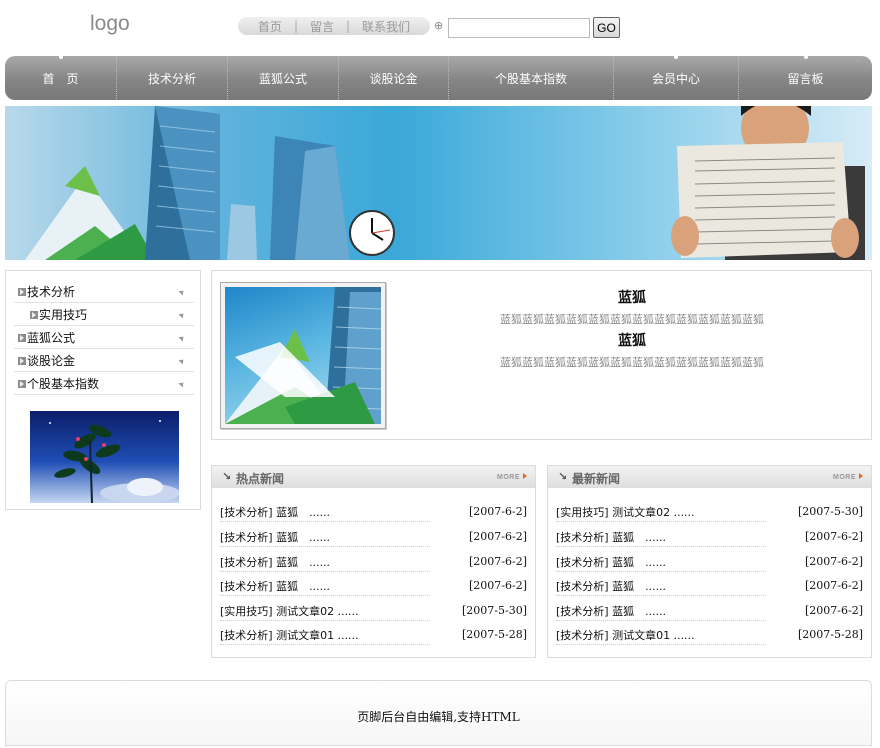  I want to click on sidebar-image, so click(104, 457).